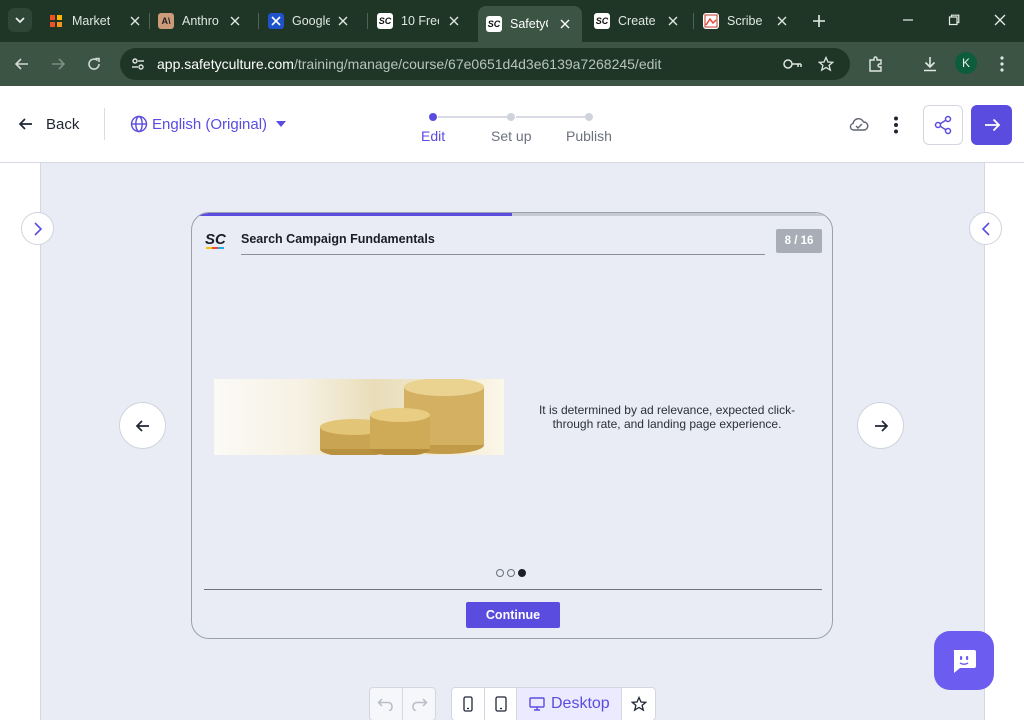 Image resolution: width=1024 pixels, height=720 pixels. I want to click on expand-left-panel-button, so click(37, 228).